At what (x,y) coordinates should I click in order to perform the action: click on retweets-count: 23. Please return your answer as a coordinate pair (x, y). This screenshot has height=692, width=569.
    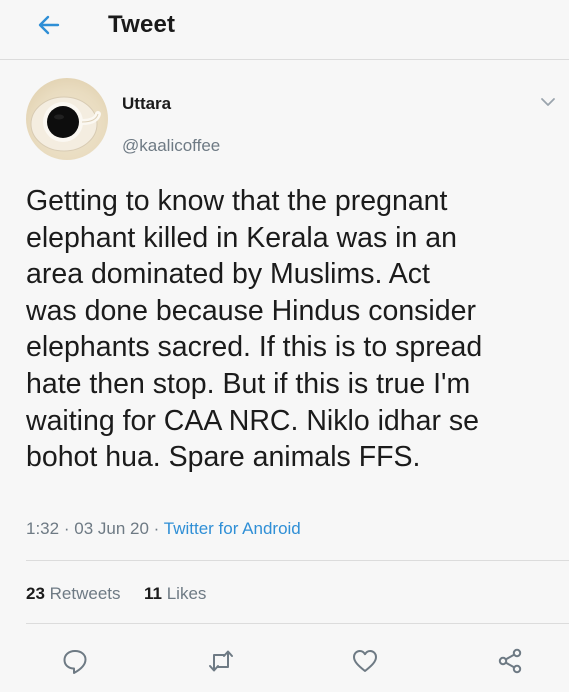
    Looking at the image, I should click on (35, 593).